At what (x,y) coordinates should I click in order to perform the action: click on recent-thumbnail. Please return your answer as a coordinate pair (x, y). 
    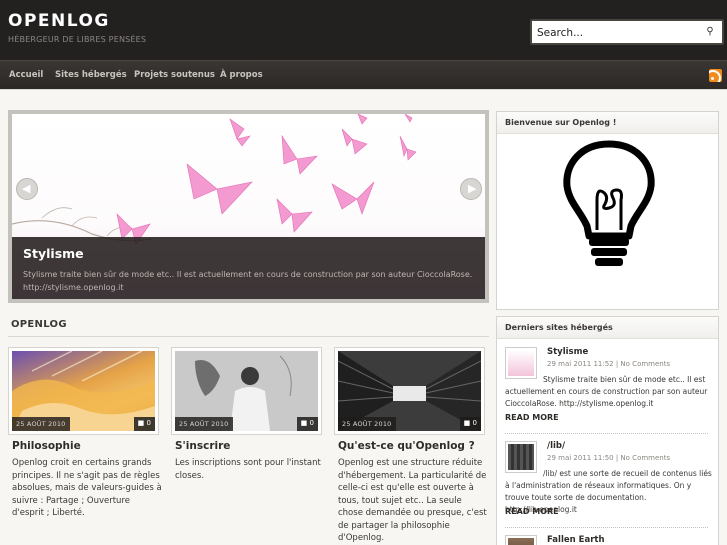
    Looking at the image, I should click on (521, 540).